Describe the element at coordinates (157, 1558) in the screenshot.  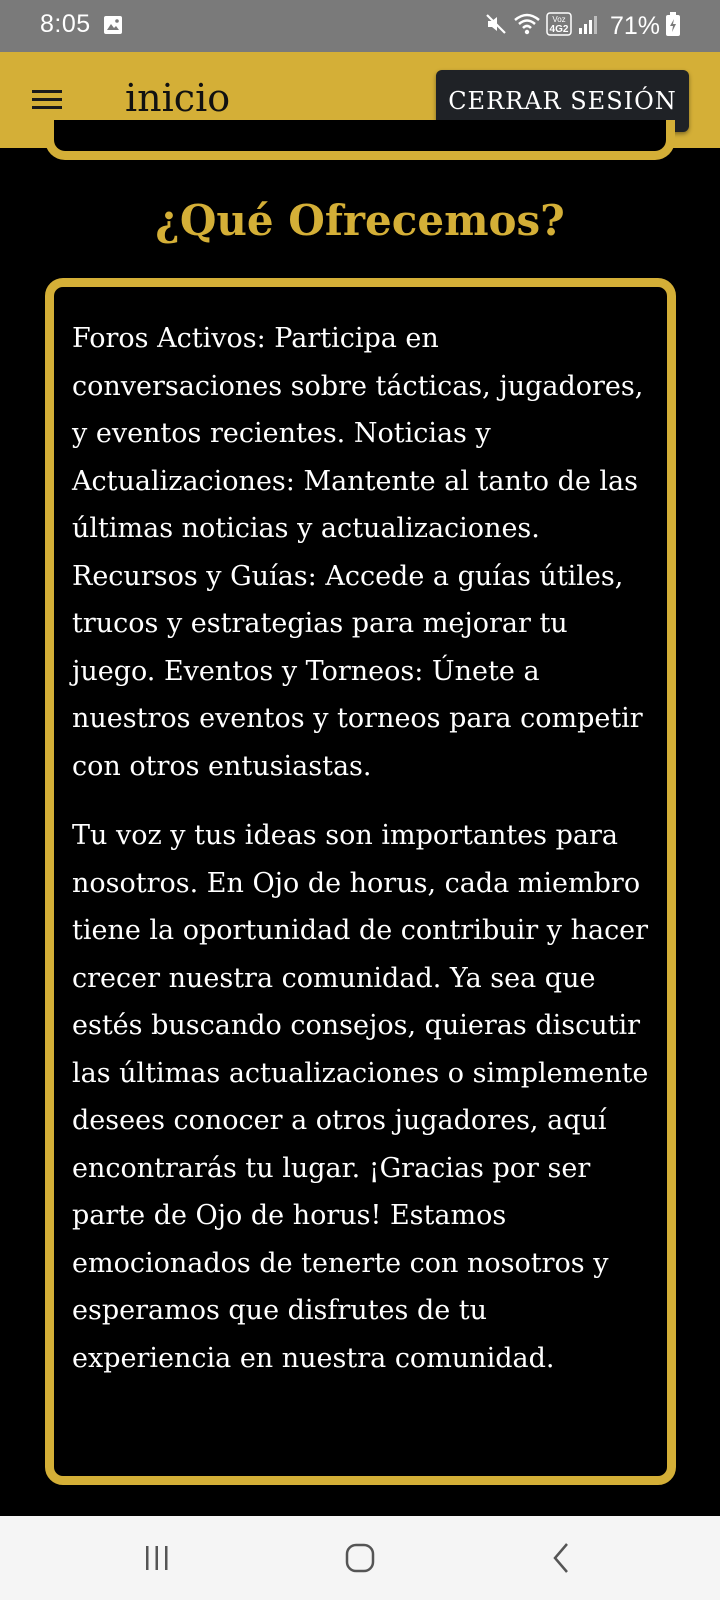
I see `recent-apps-icon` at that location.